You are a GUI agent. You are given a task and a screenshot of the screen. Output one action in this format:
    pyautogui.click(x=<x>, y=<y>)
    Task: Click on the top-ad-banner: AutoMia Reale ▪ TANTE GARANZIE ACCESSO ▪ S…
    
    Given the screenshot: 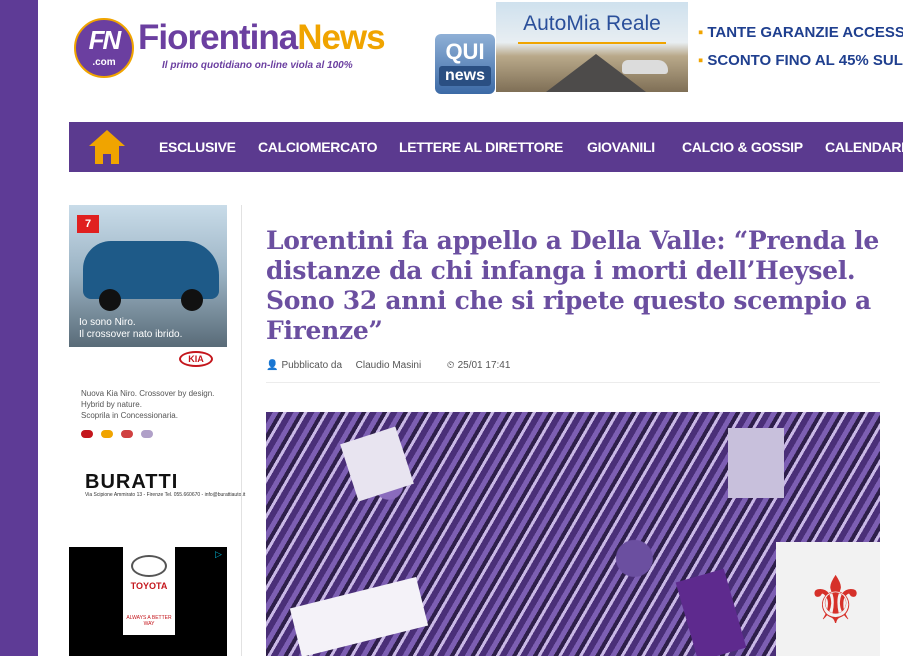 What is the action you would take?
    pyautogui.click(x=699, y=47)
    